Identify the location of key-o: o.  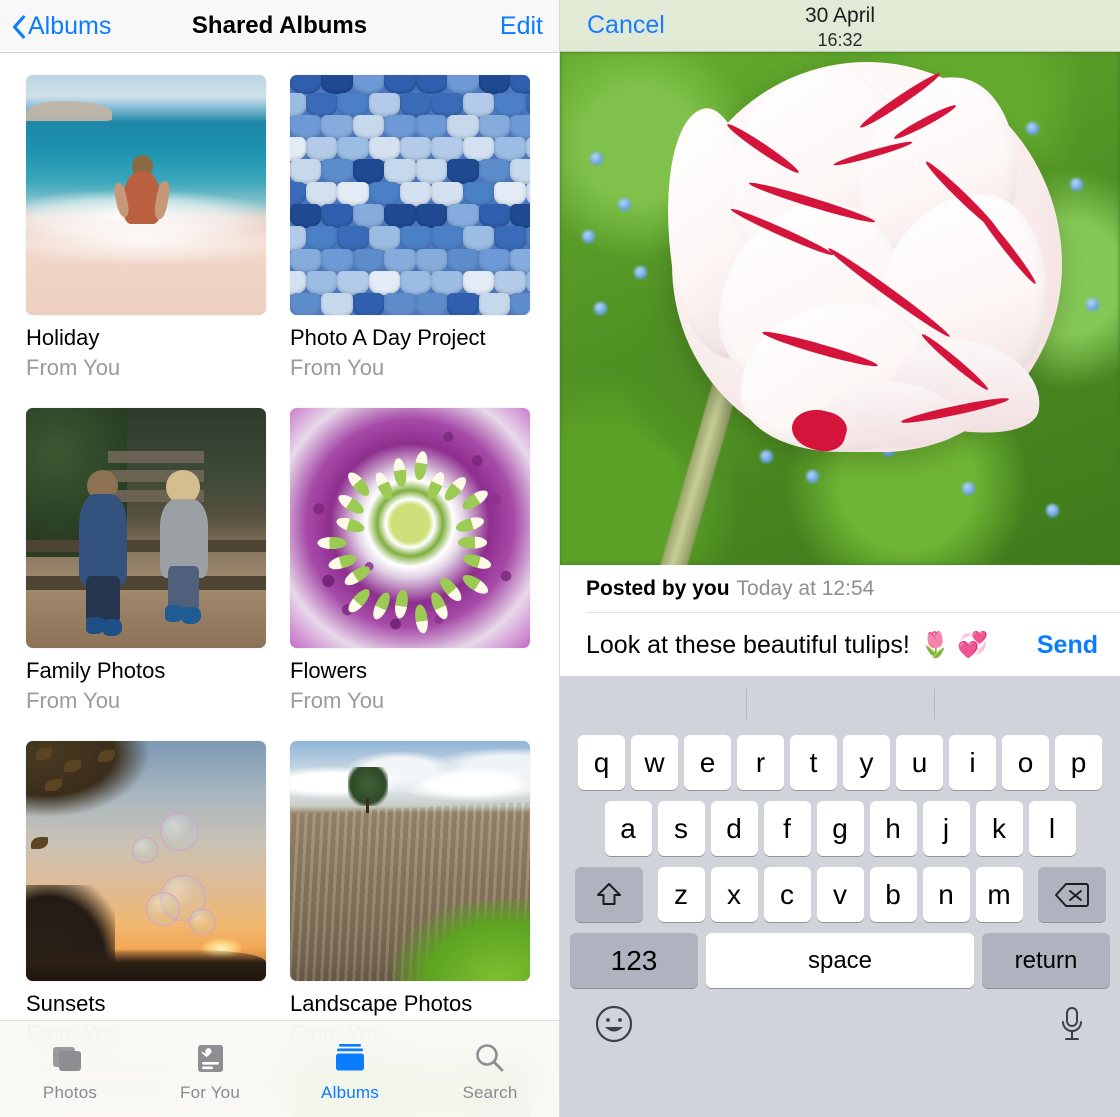
(1025, 762).